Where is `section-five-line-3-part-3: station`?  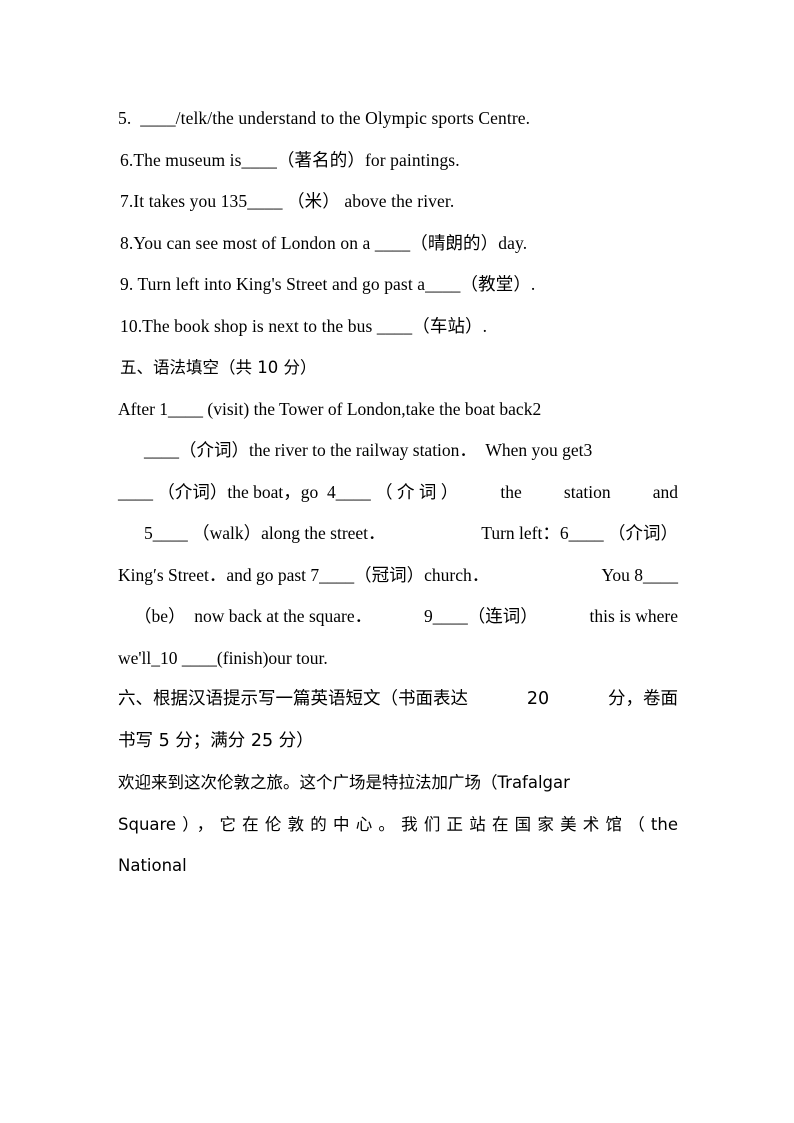
section-five-line-3-part-3: station is located at coordinates (587, 491).